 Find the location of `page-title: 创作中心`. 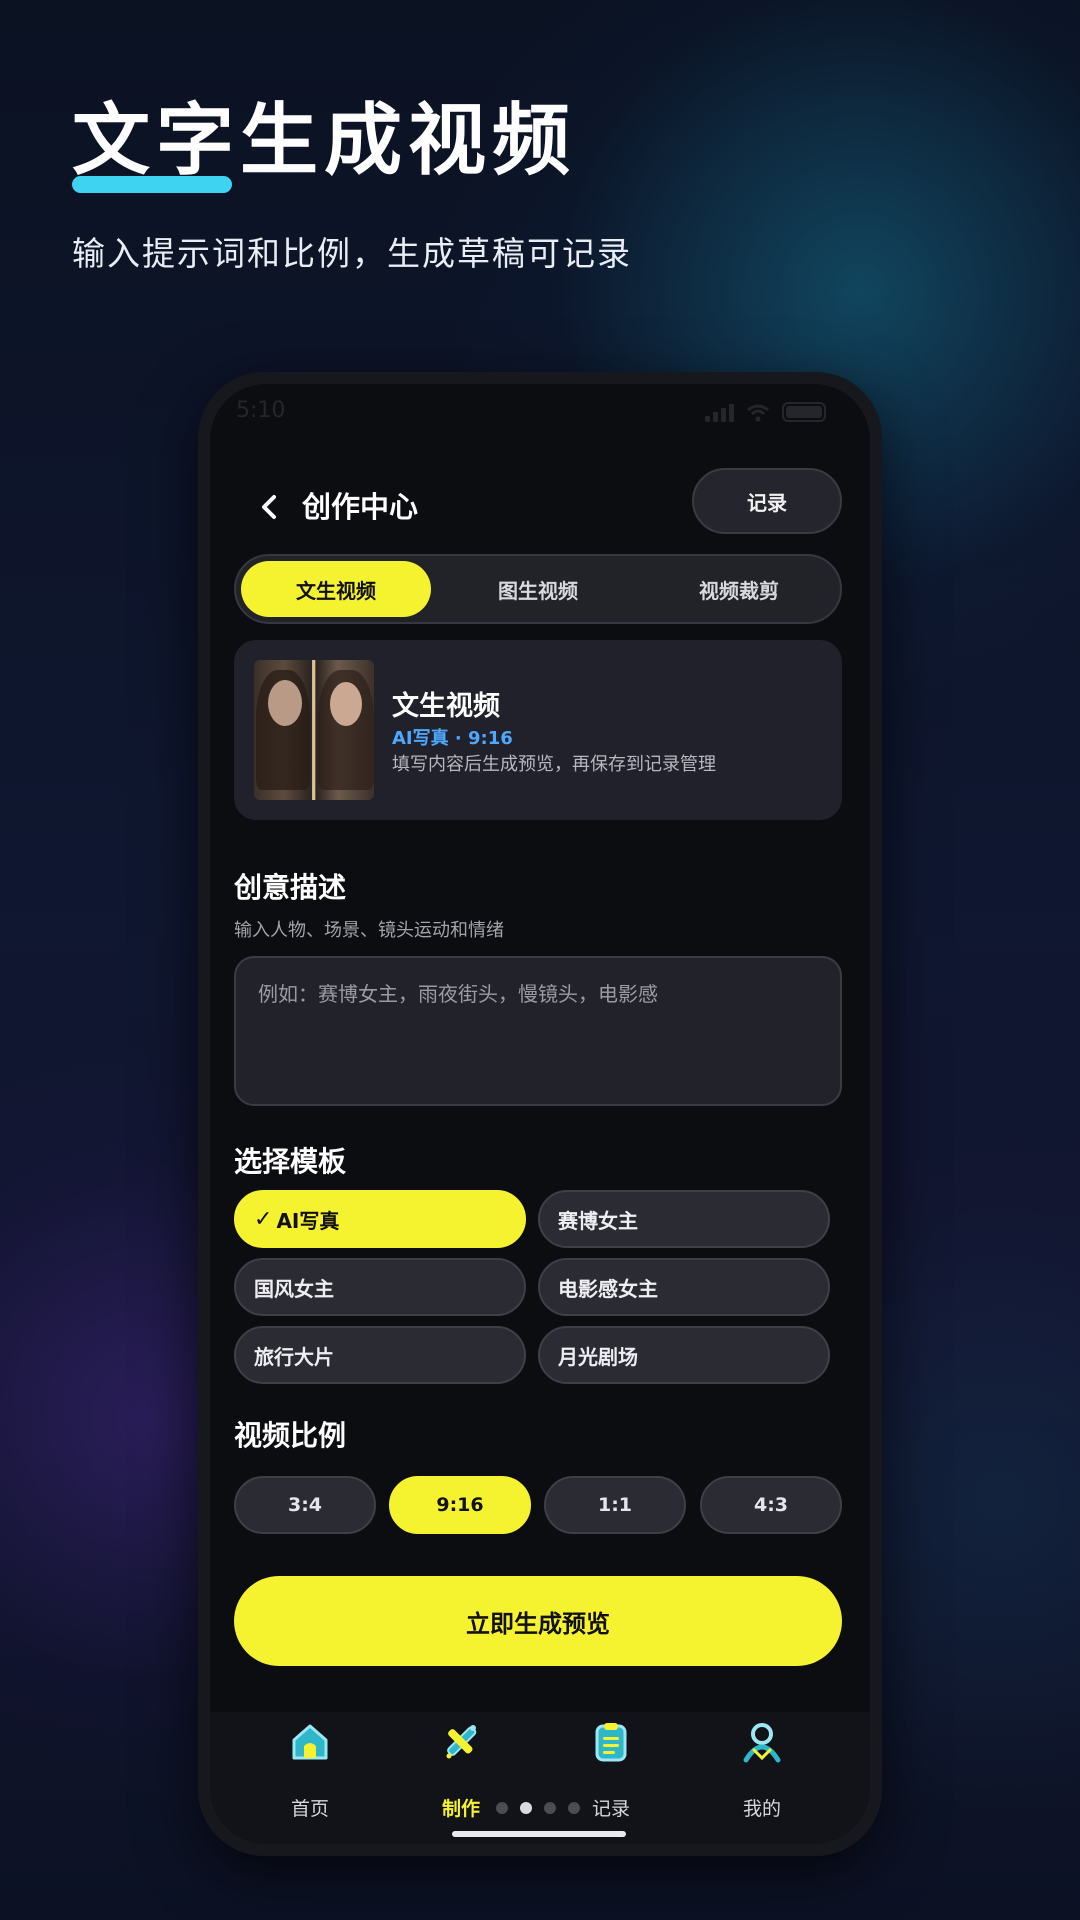

page-title: 创作中心 is located at coordinates (360, 507).